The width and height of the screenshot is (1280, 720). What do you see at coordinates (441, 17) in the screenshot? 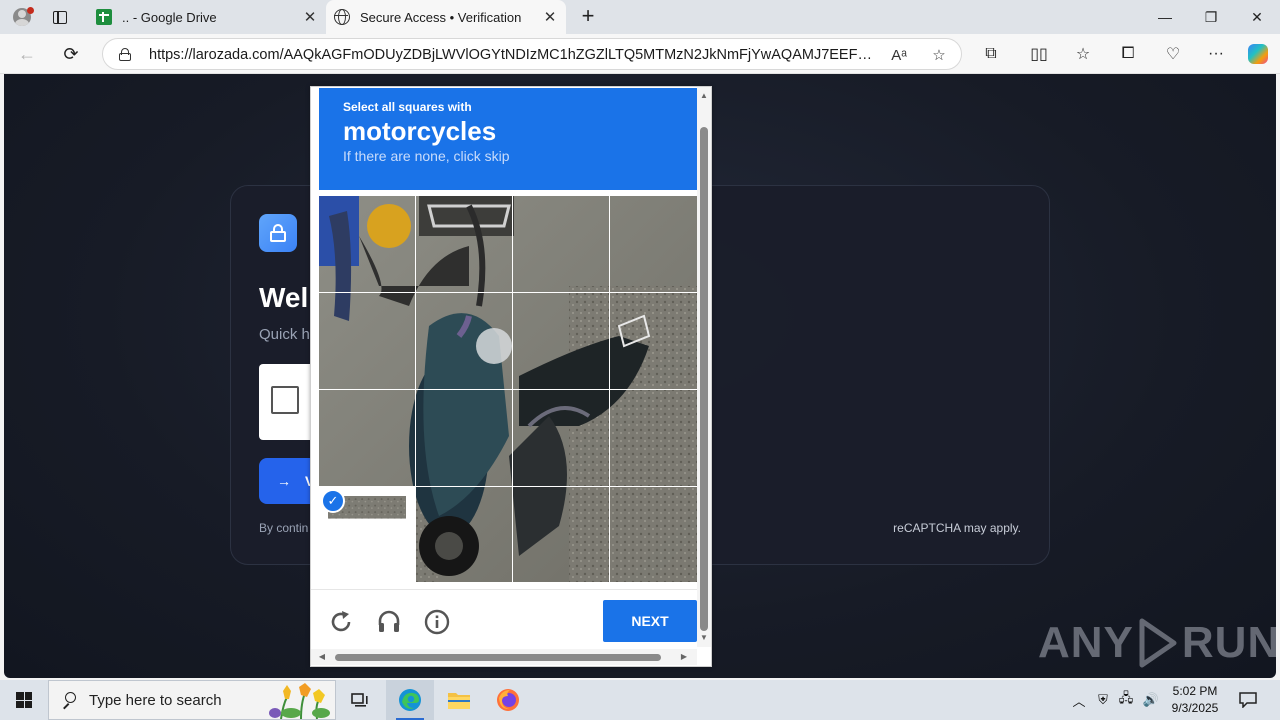
I see `tab-title: Secure Access • Verification` at bounding box center [441, 17].